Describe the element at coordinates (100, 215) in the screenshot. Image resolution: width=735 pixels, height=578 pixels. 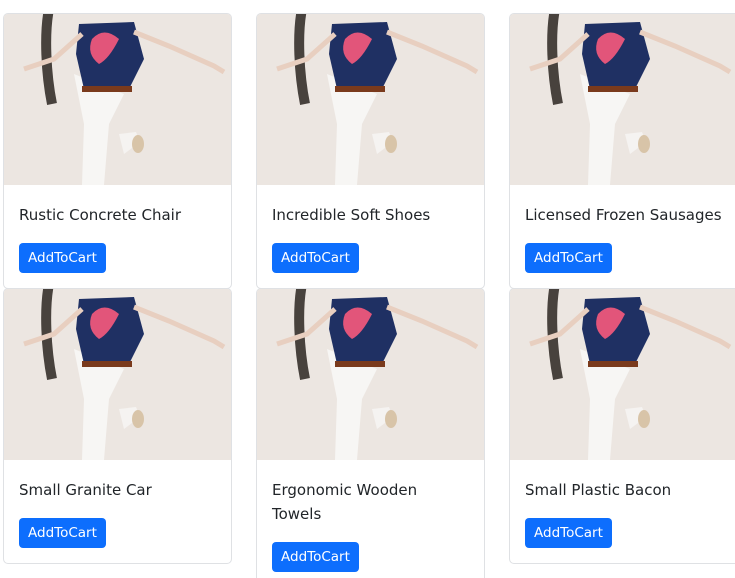
I see `product-name: Rustic Concrete Chair` at that location.